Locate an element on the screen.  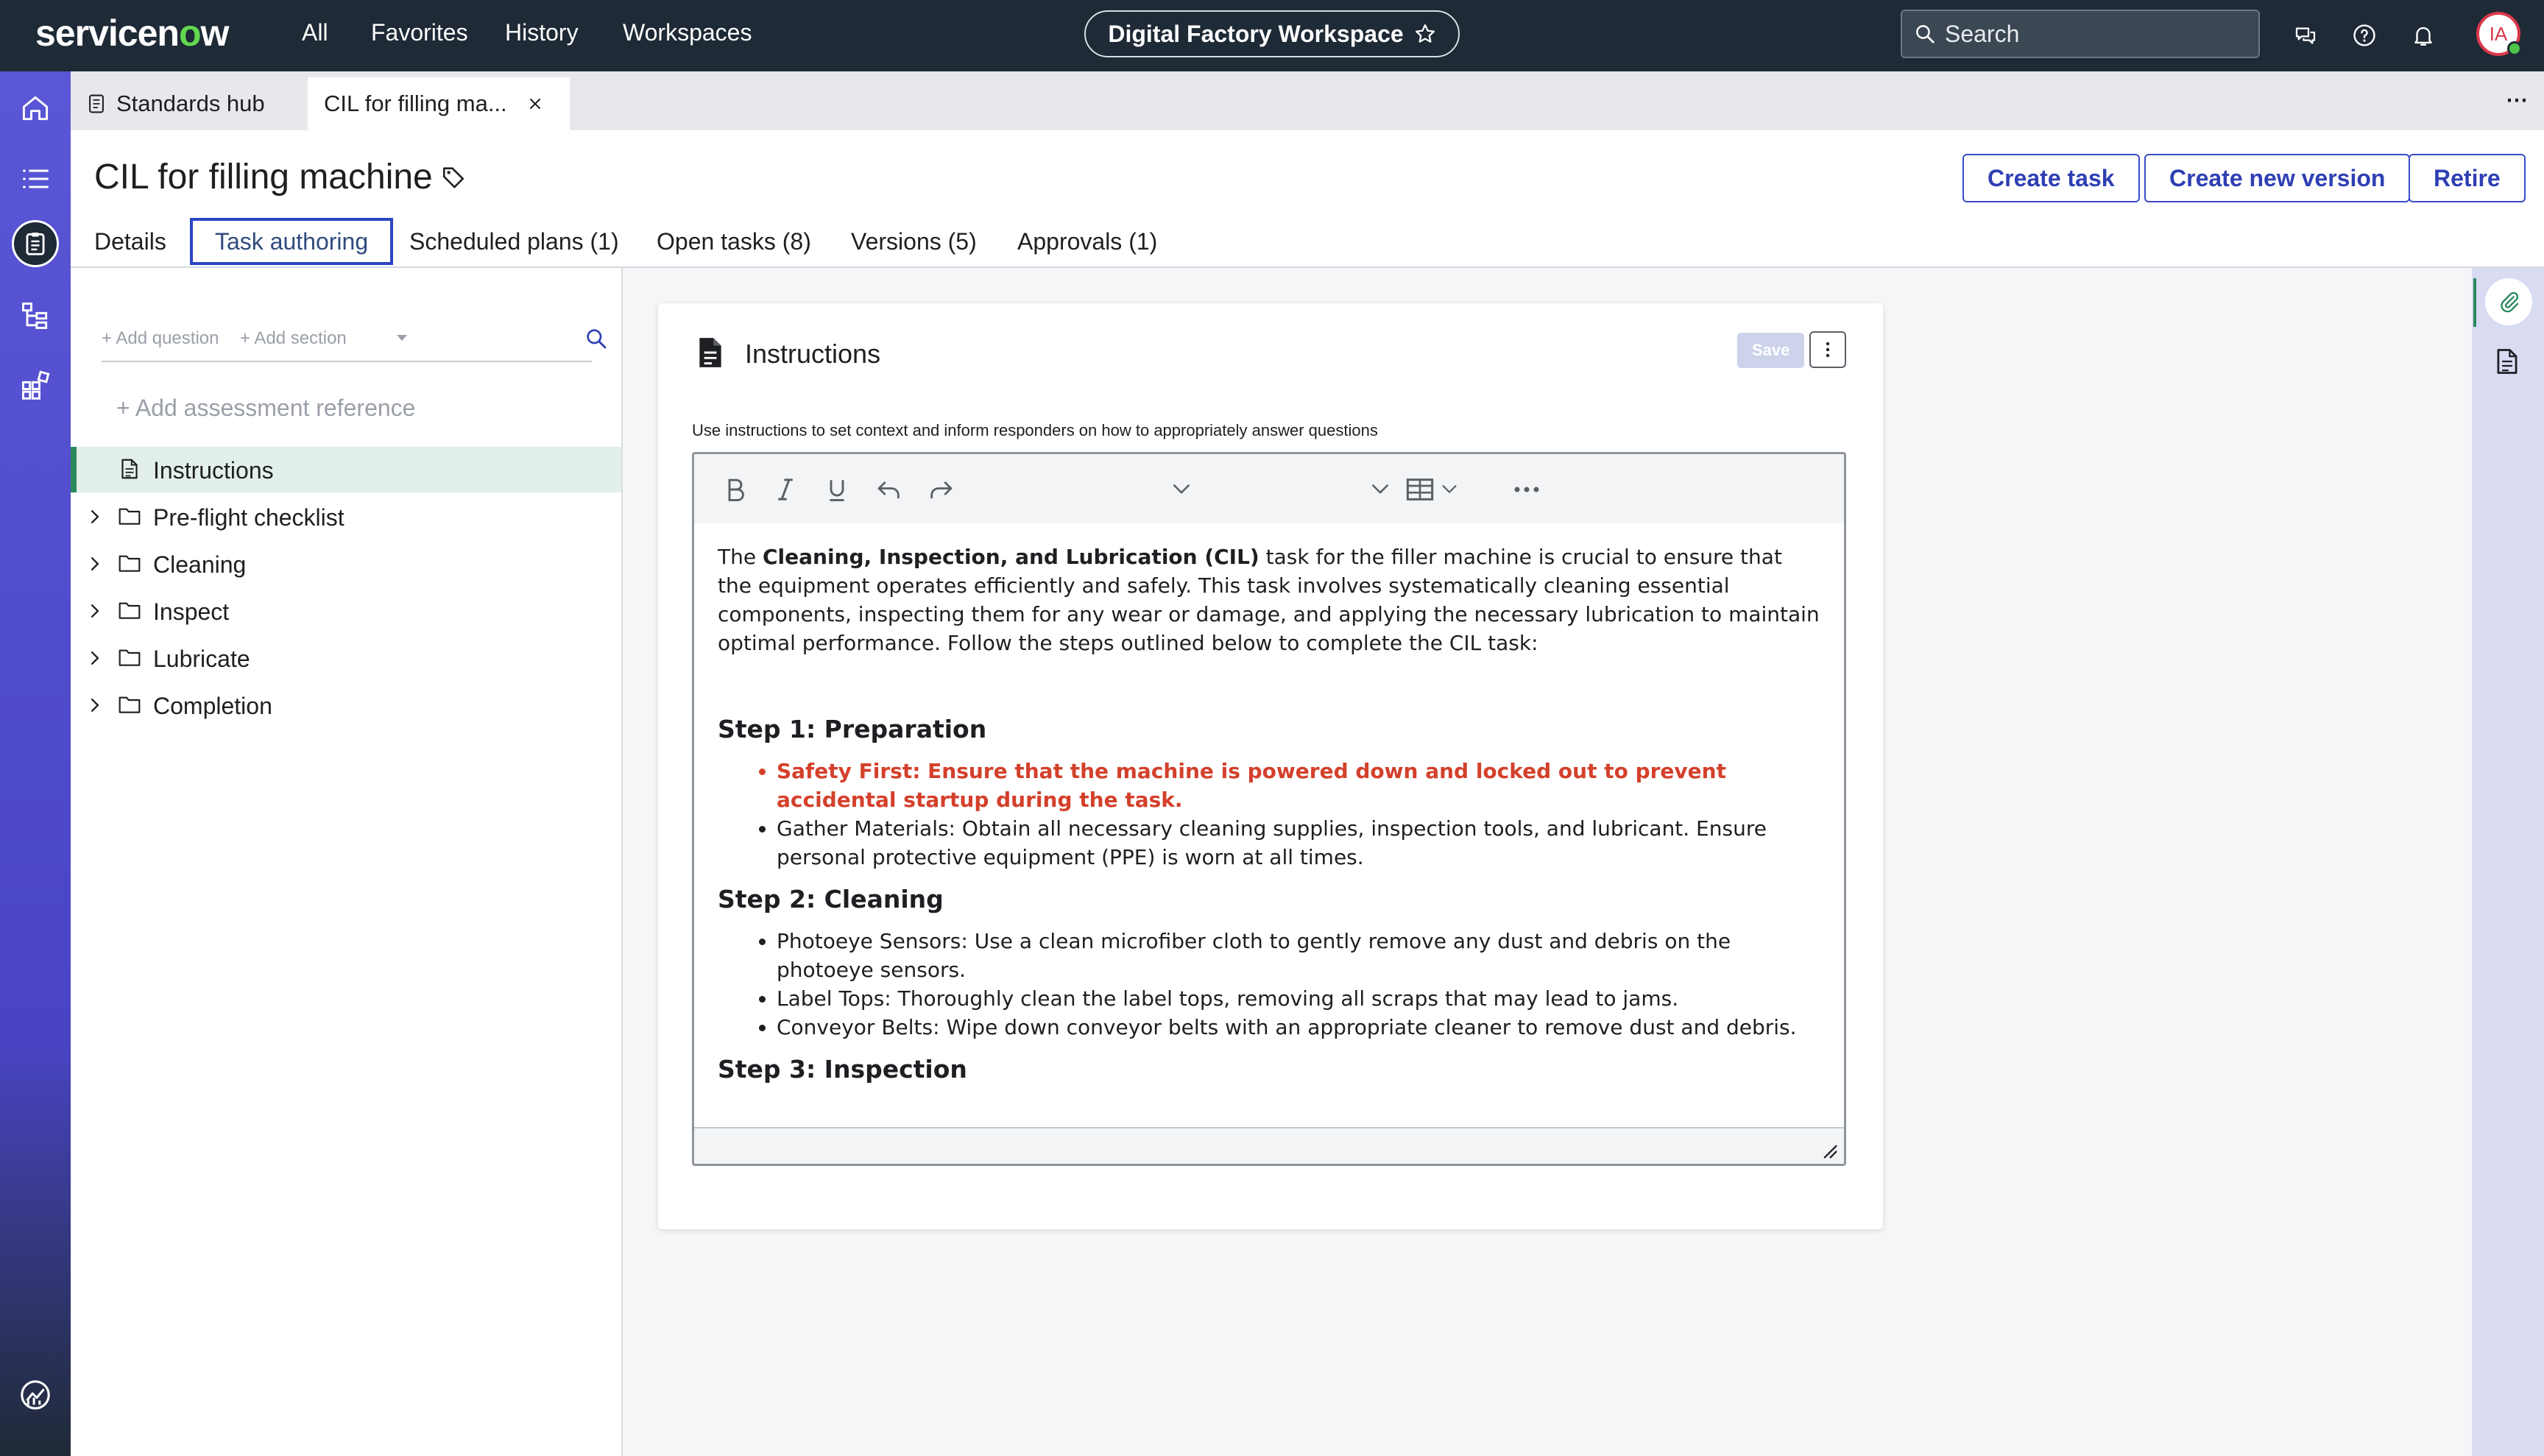
tab-task-authoring: Task authoring is located at coordinates (292, 241).